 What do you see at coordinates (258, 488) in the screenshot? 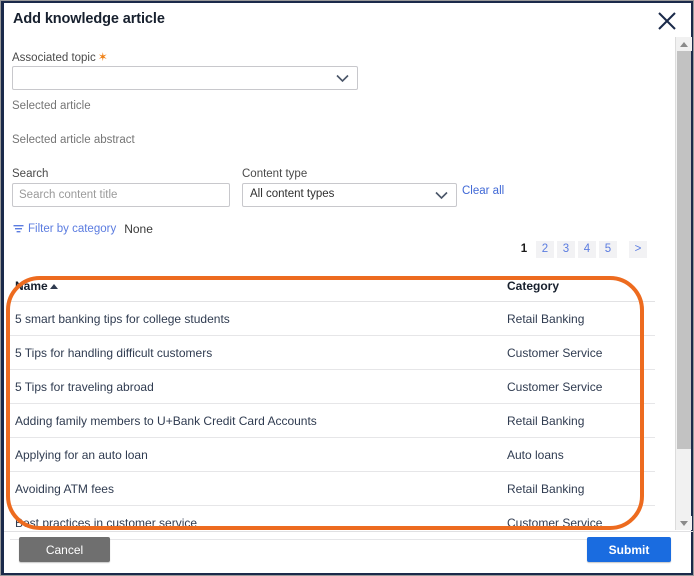
I see `cell-name: Avoiding ATM fees` at bounding box center [258, 488].